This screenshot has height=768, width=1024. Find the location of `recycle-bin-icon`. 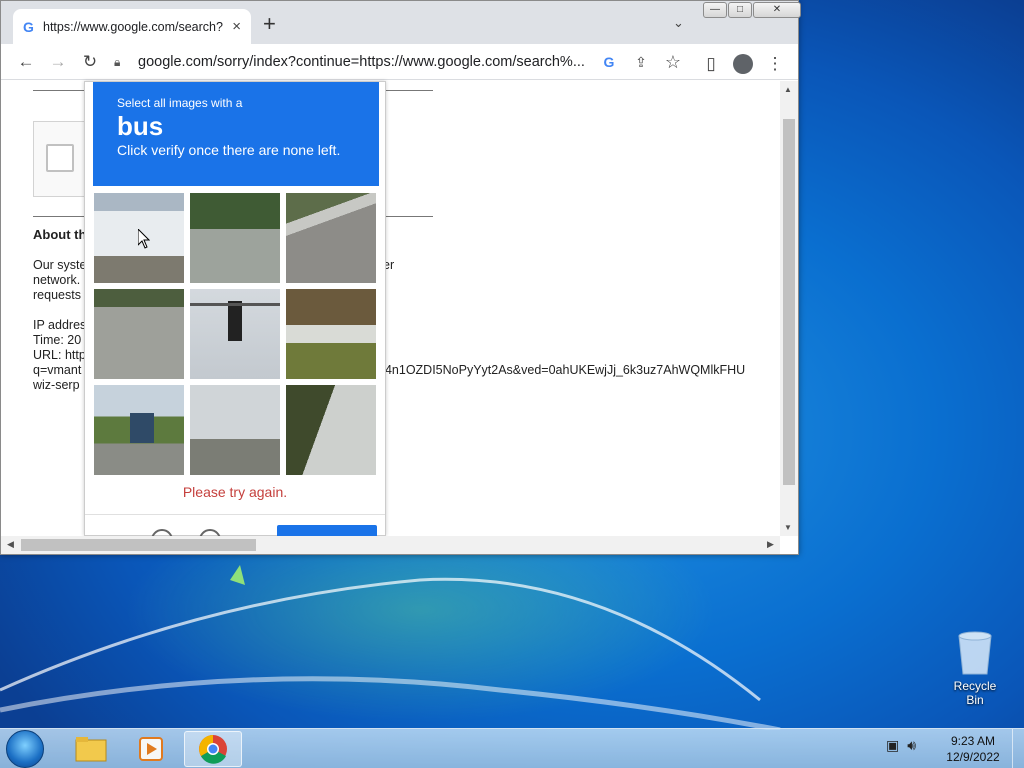

recycle-bin-icon is located at coordinates (975, 653).